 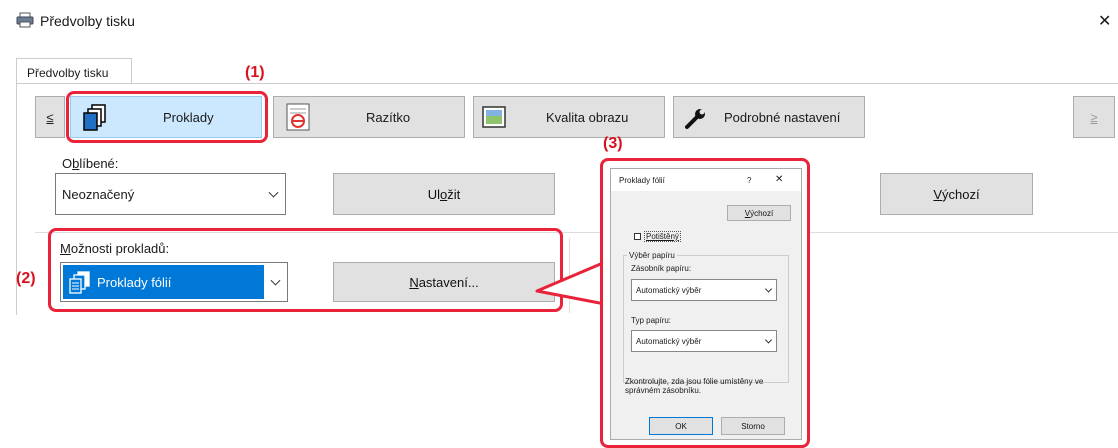 What do you see at coordinates (704, 290) in the screenshot?
I see `tray-select: Automatický výběr` at bounding box center [704, 290].